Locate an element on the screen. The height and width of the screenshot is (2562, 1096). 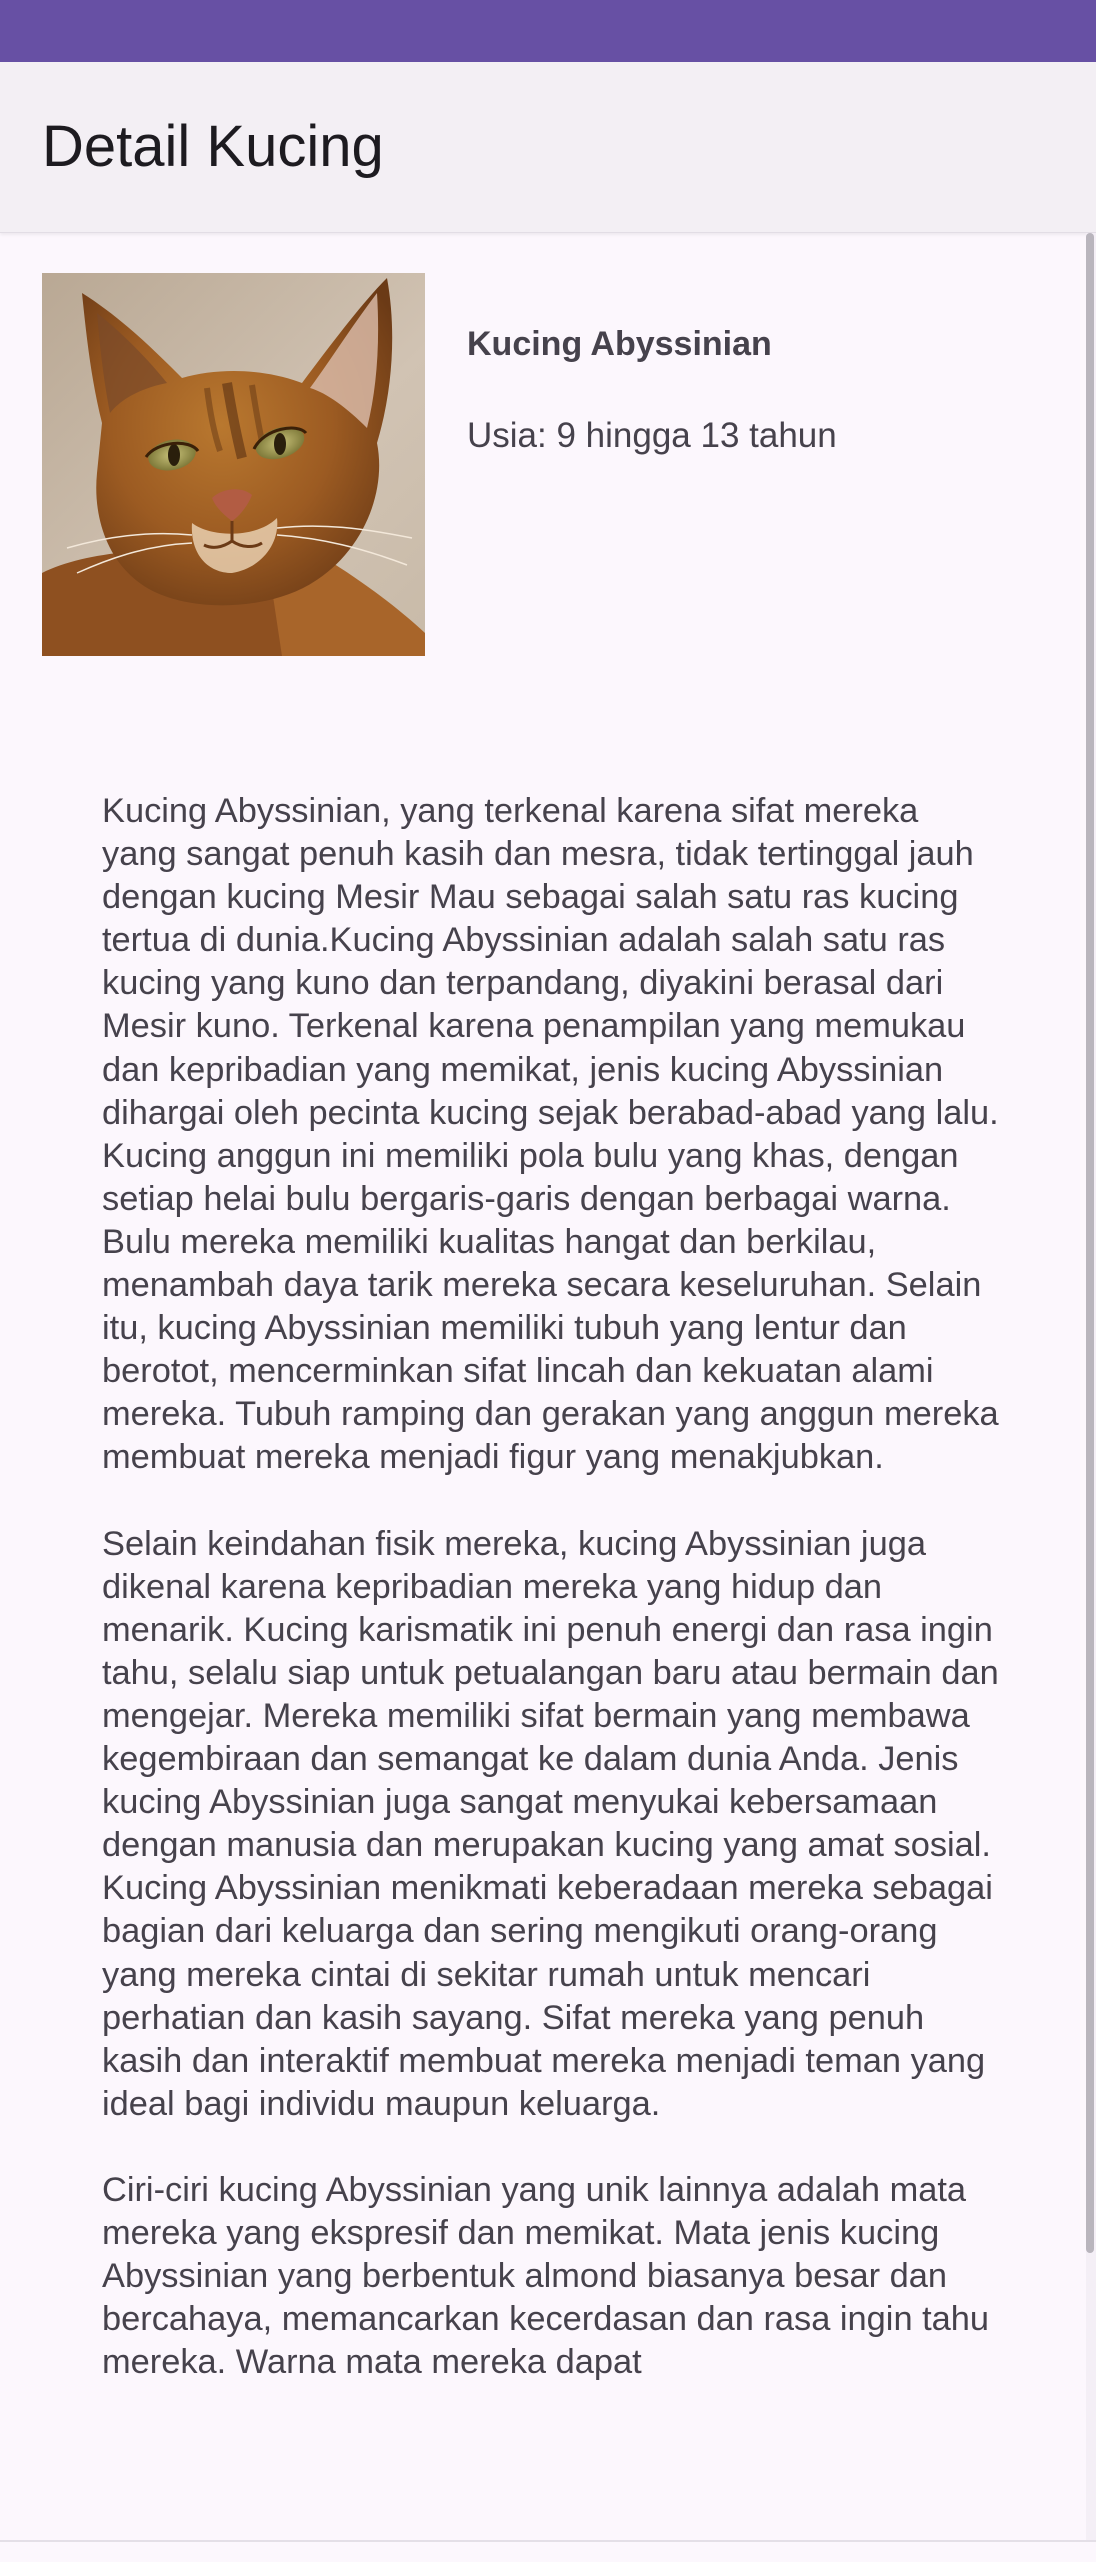
scrollbar is located at coordinates (1091, 1396).